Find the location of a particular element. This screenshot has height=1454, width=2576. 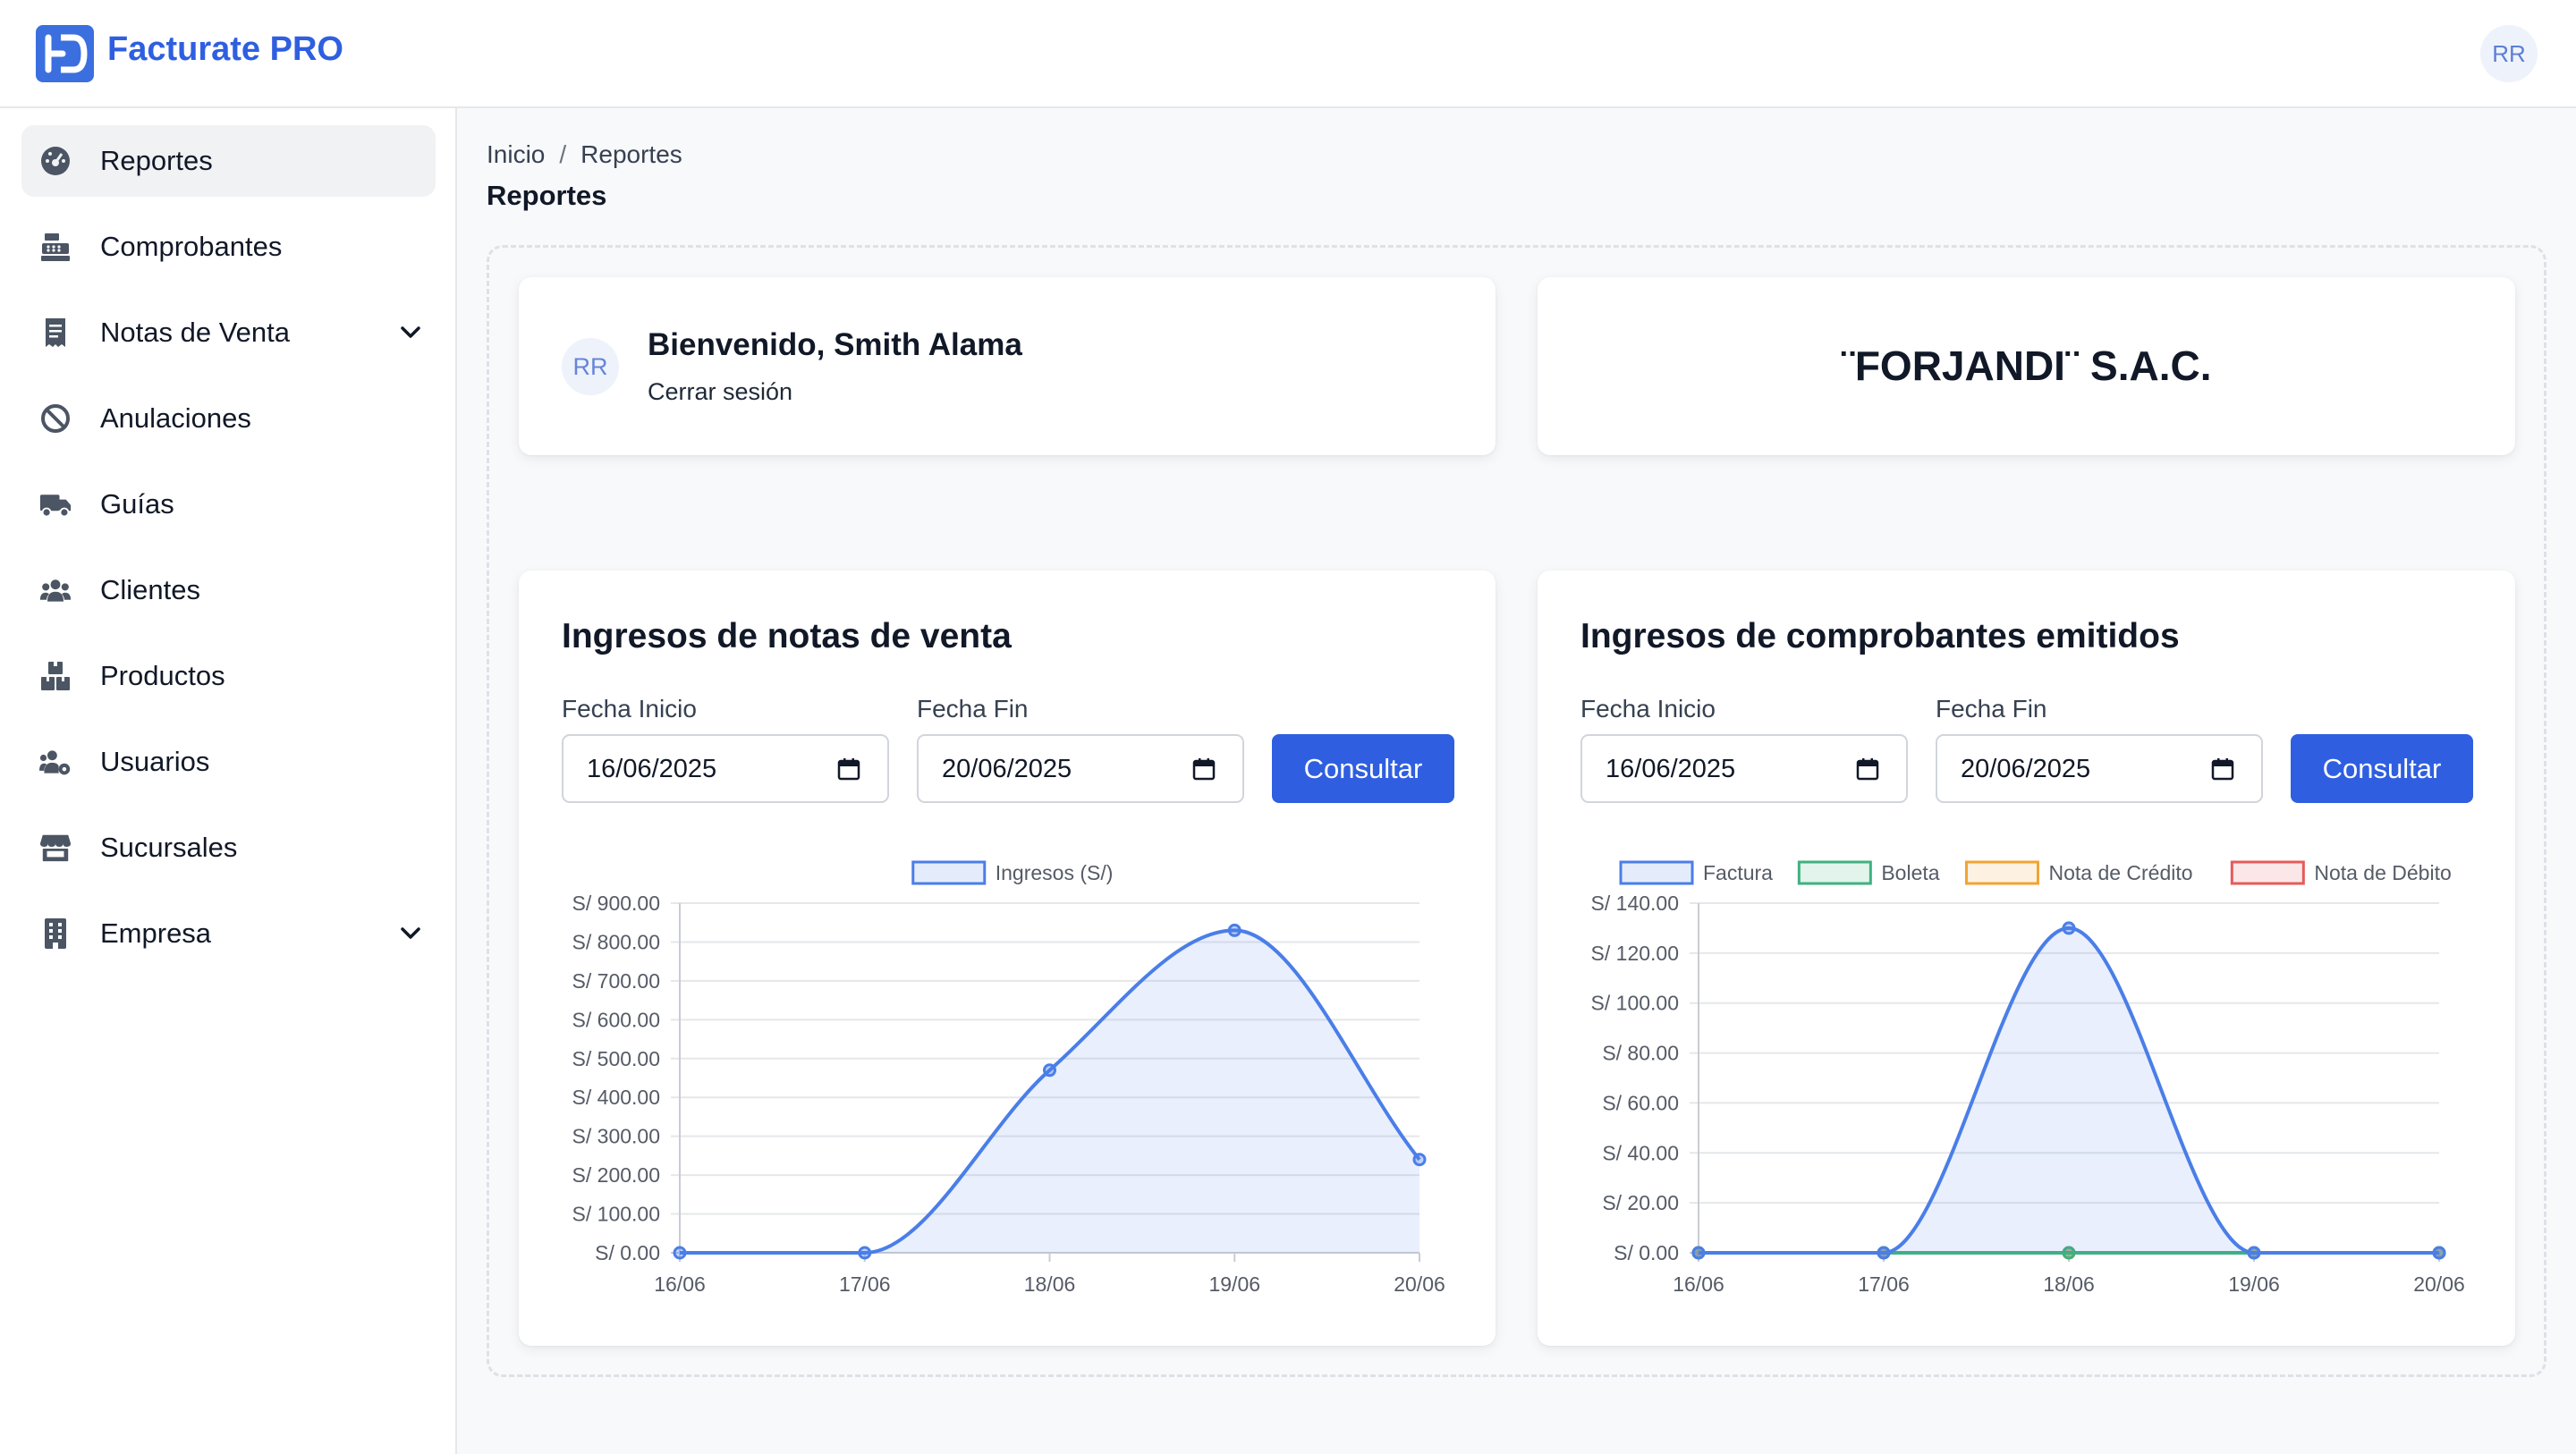

ban-icon is located at coordinates (55, 419).